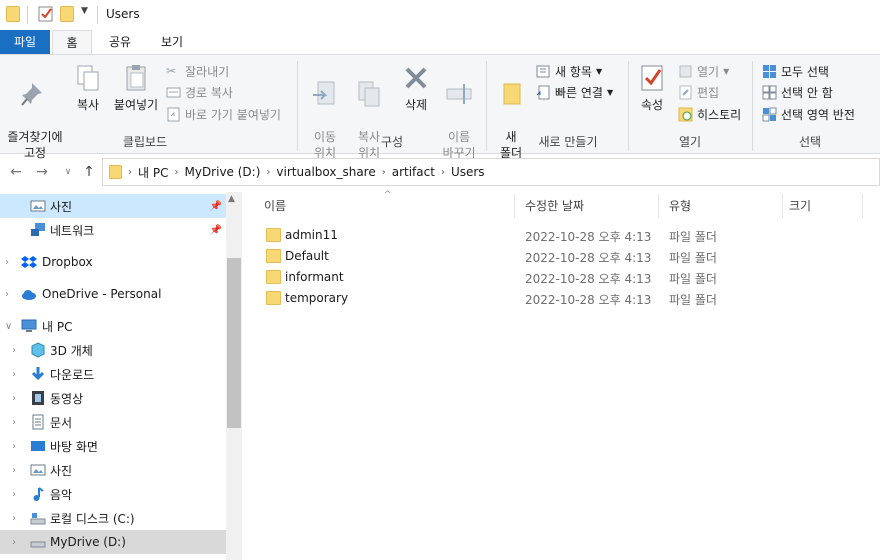 Image resolution: width=880 pixels, height=560 pixels. Describe the element at coordinates (800, 206) in the screenshot. I see `column-header-size: 크기` at that location.